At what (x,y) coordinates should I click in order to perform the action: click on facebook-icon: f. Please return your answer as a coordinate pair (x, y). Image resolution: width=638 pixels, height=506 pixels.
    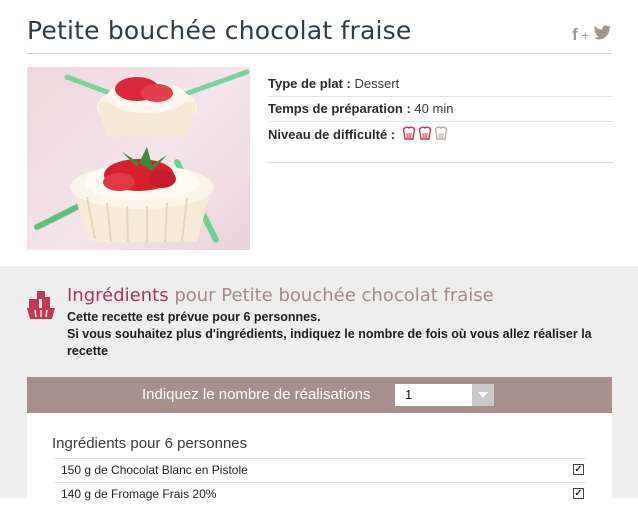
    Looking at the image, I should click on (575, 35).